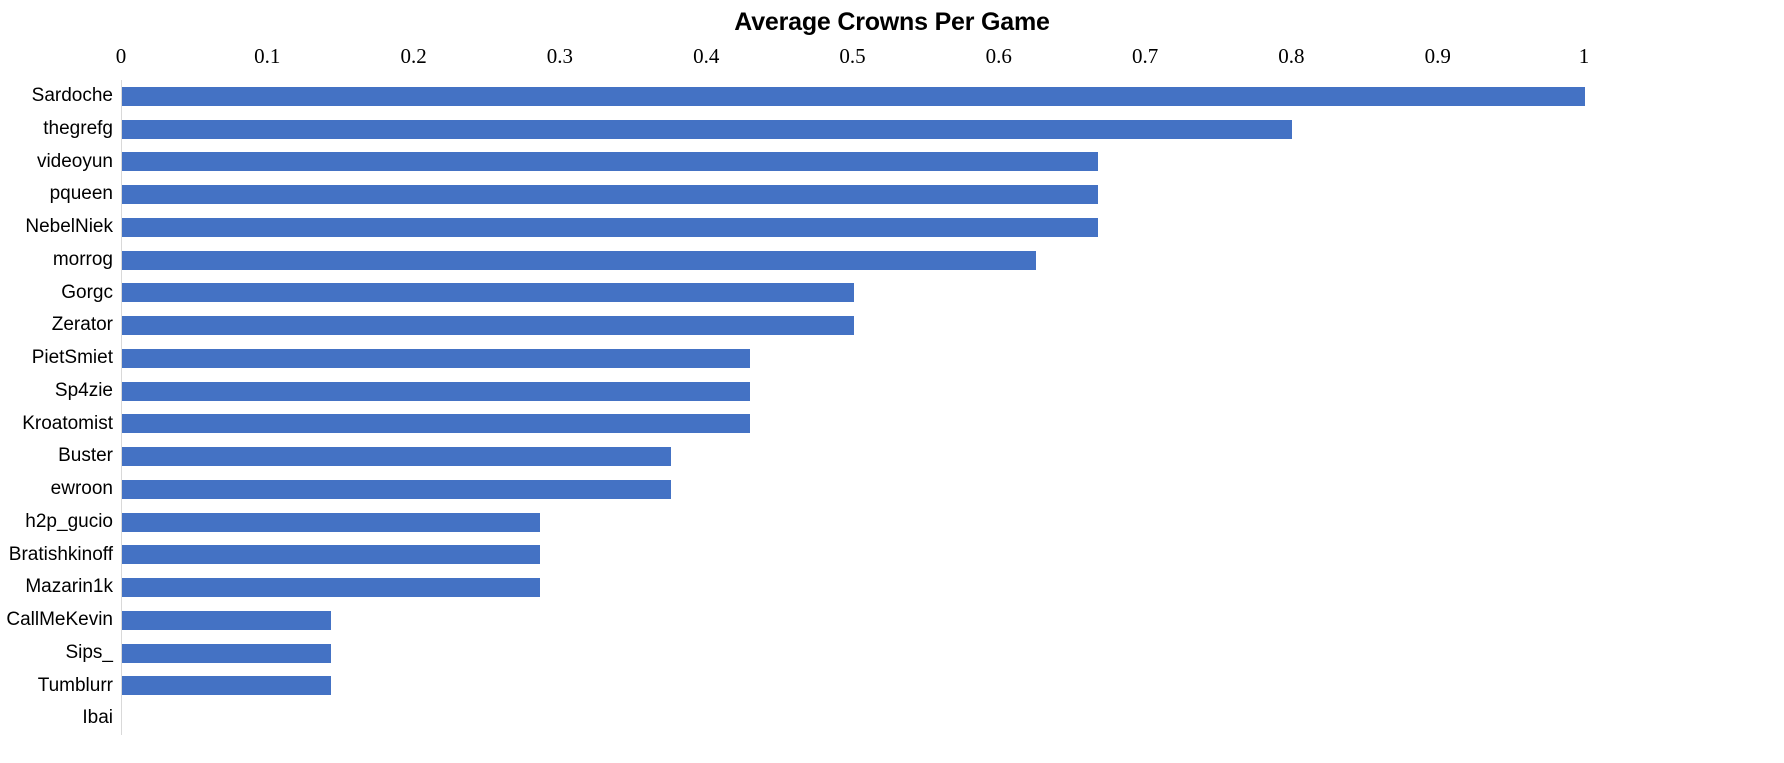 The width and height of the screenshot is (1784, 763). What do you see at coordinates (74, 161) in the screenshot?
I see `category-label: videoyun` at bounding box center [74, 161].